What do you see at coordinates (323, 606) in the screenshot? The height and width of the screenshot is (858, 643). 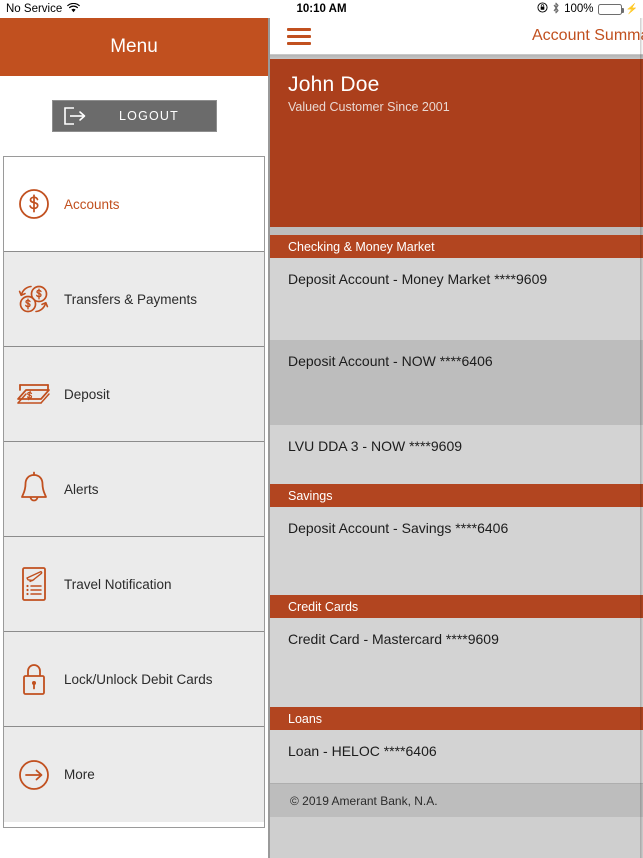 I see `section-title: Credit Cards` at bounding box center [323, 606].